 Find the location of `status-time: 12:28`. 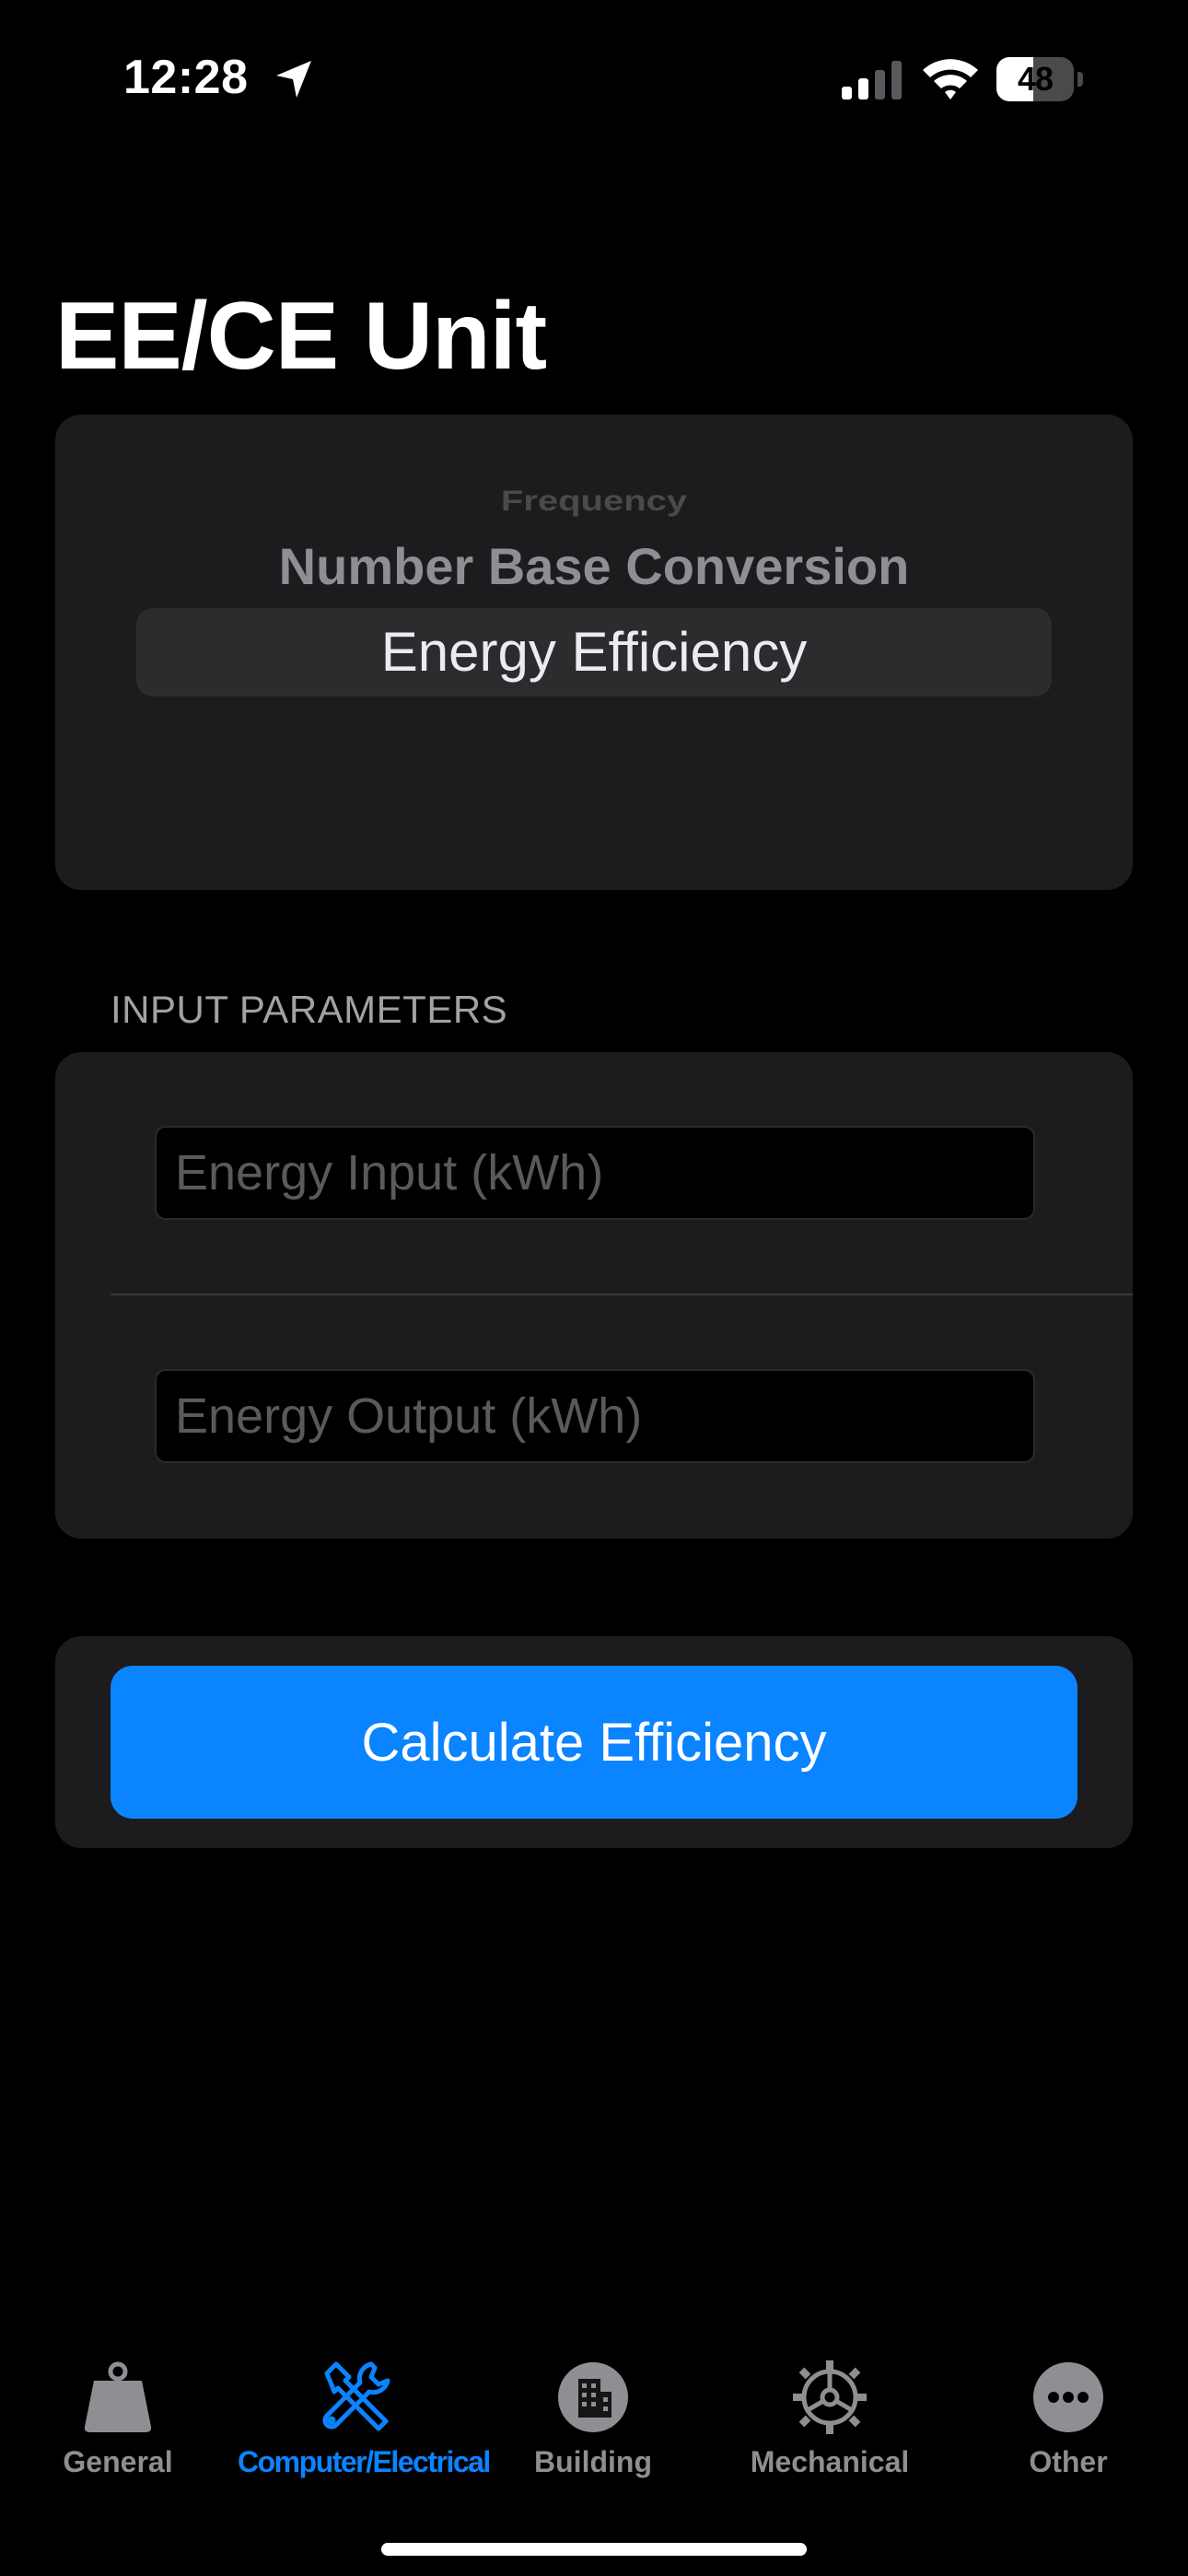

status-time: 12:28 is located at coordinates (186, 77).